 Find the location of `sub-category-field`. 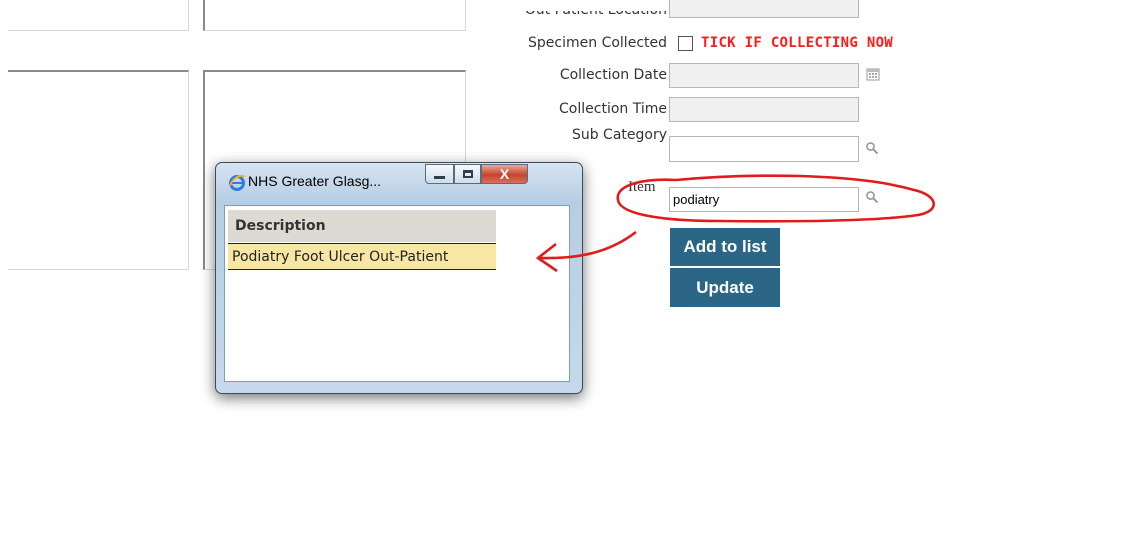

sub-category-field is located at coordinates (764, 149).